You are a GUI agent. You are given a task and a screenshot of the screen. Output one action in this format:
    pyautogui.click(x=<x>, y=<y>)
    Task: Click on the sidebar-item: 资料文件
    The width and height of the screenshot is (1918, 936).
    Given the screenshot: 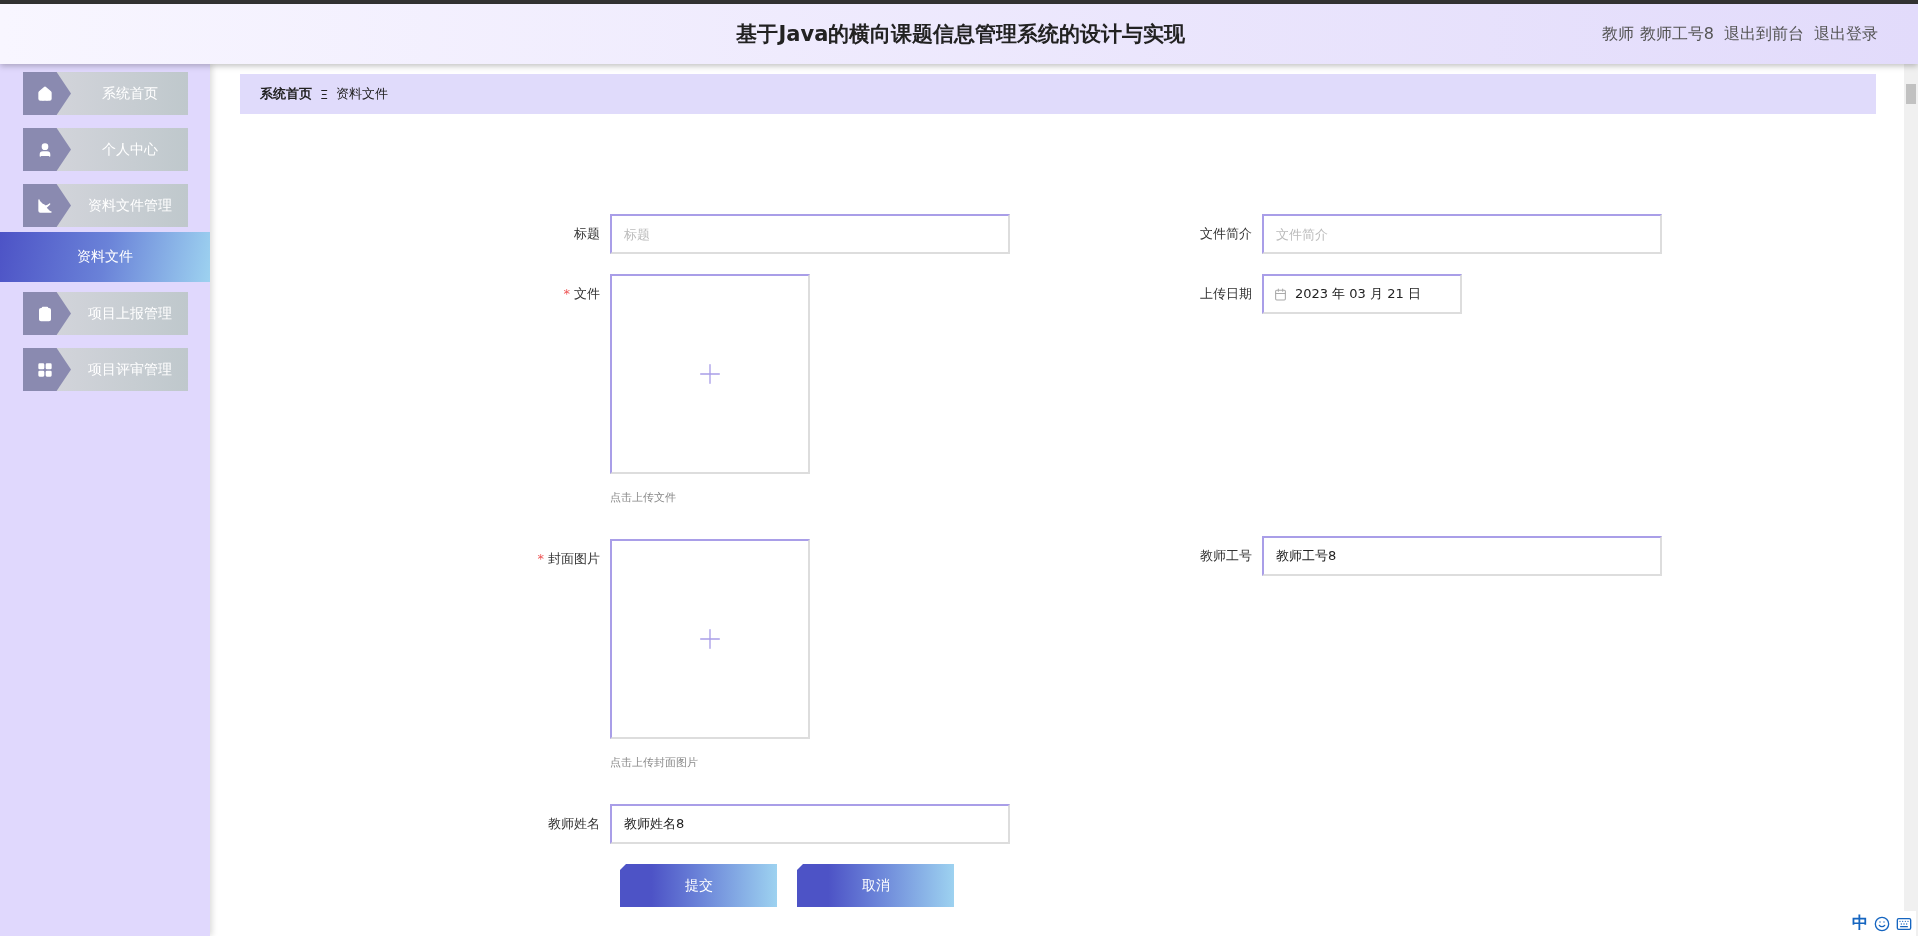 What is the action you would take?
    pyautogui.click(x=105, y=257)
    